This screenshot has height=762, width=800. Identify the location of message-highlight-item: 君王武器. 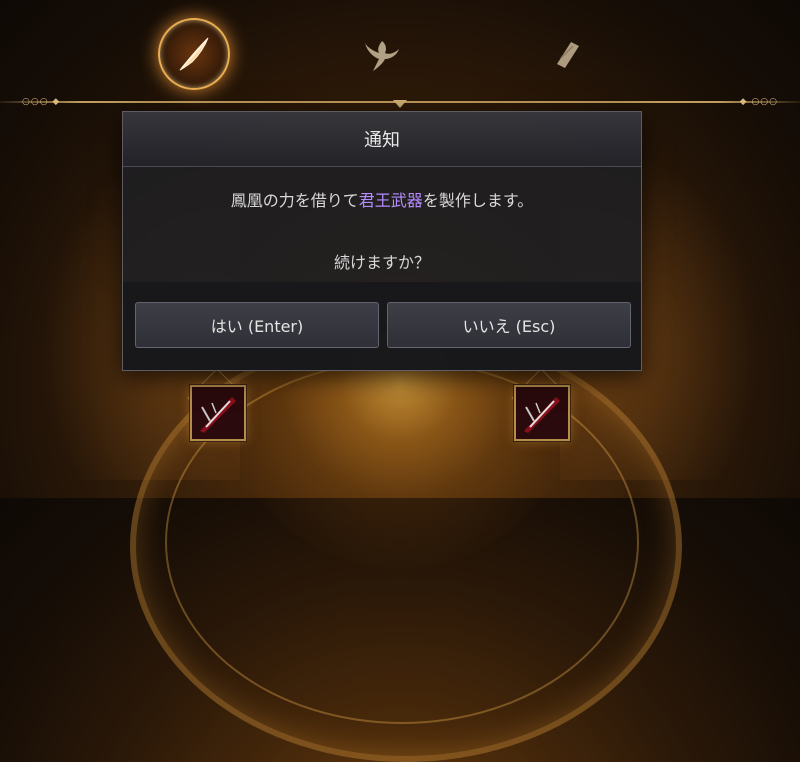
(390, 200).